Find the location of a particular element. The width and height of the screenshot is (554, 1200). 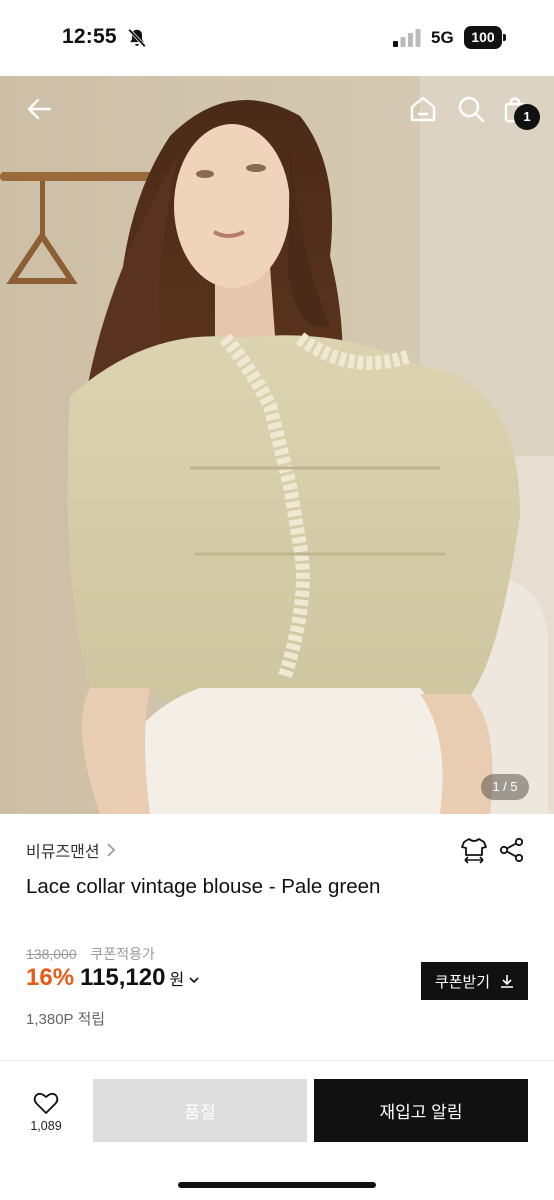

price-row: 16% 115,120 원 is located at coordinates (113, 978).